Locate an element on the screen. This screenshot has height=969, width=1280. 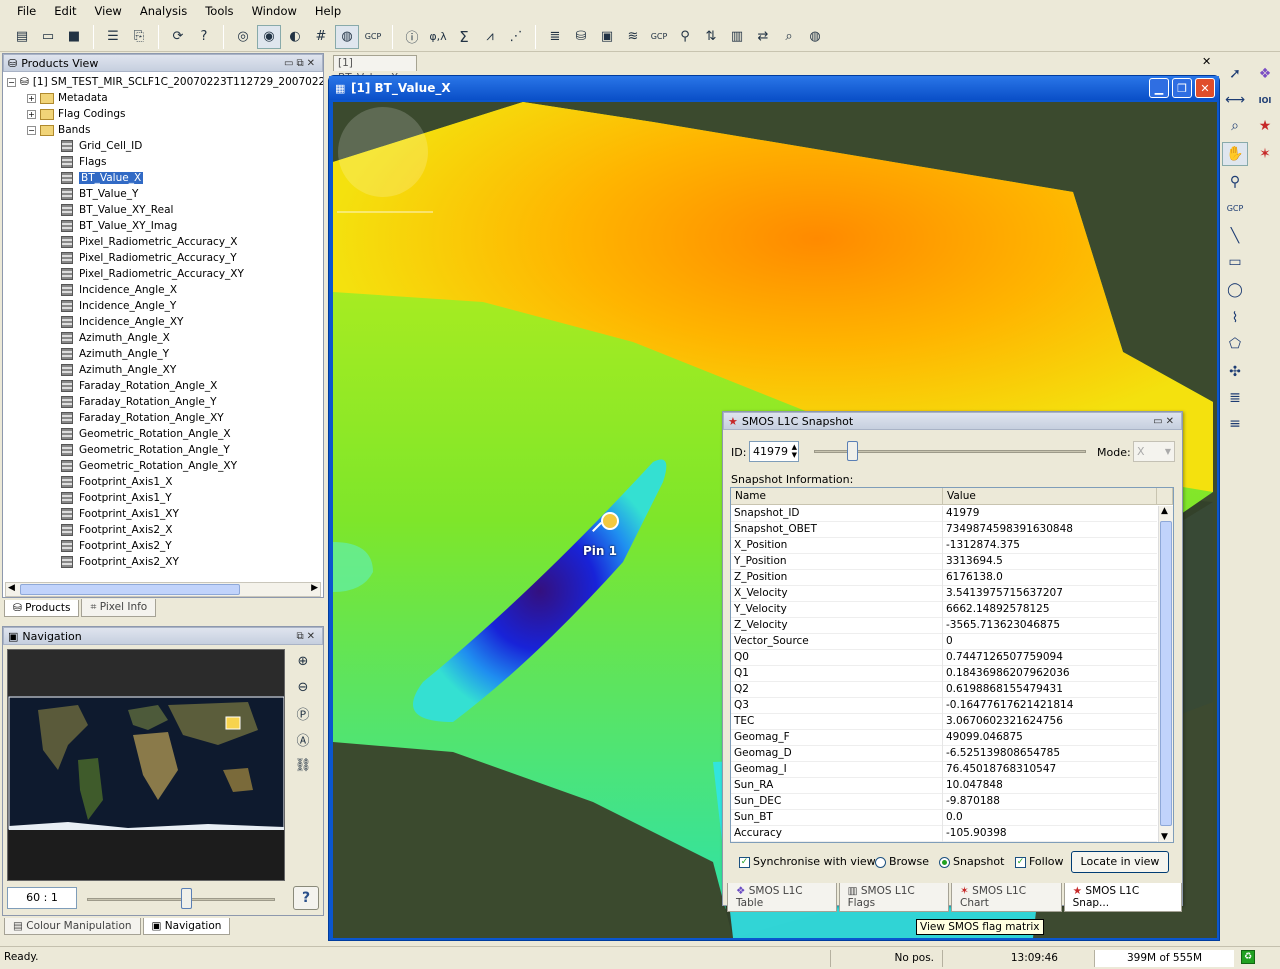
menu-view: View is located at coordinates (108, 11).